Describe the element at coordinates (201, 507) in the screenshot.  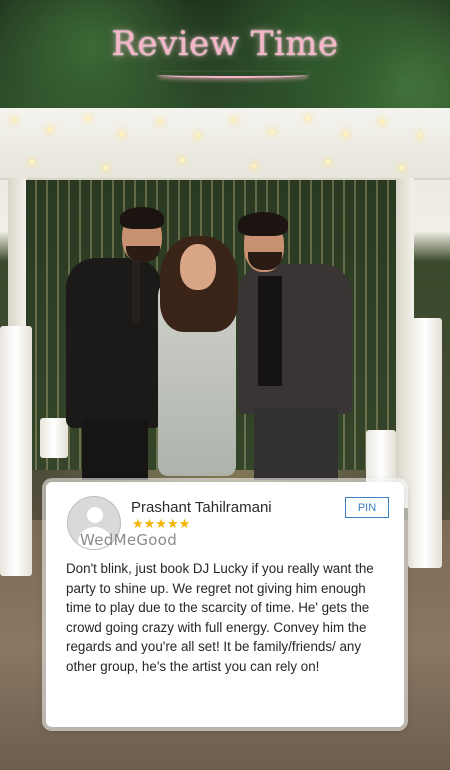
I see `reviewer-name: Prashant Tahilramani` at that location.